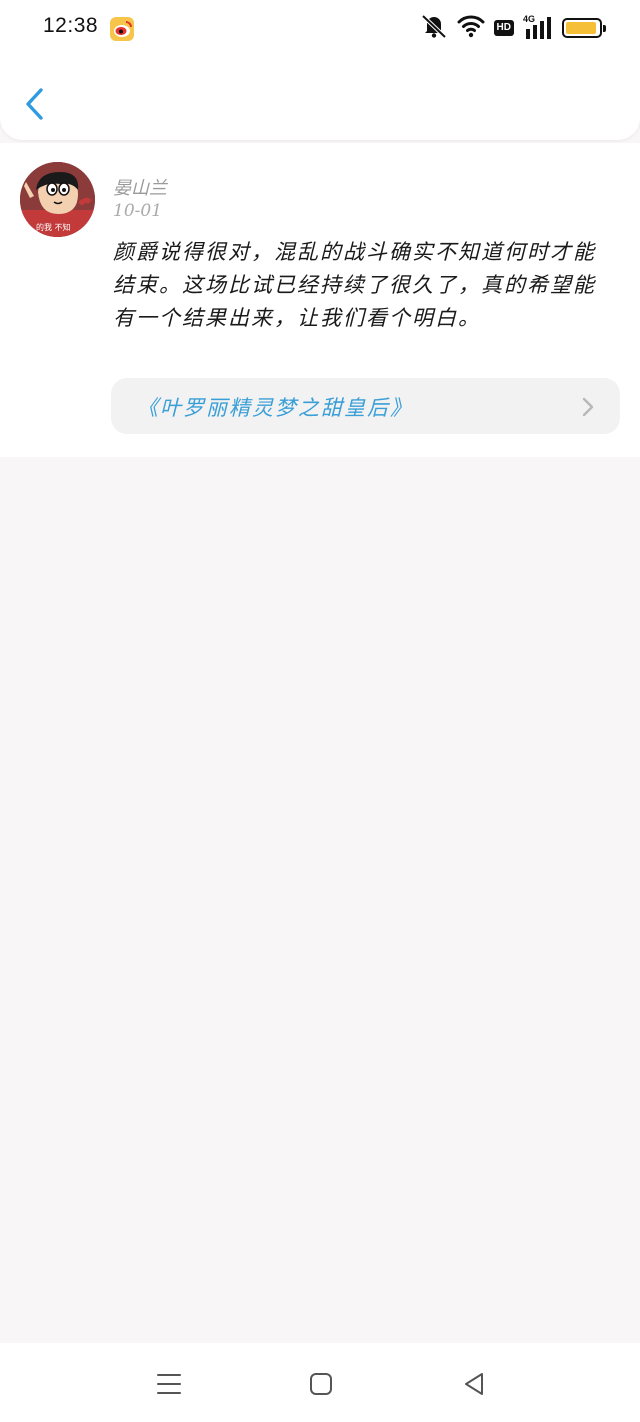  I want to click on hd-icon: HD, so click(503, 28).